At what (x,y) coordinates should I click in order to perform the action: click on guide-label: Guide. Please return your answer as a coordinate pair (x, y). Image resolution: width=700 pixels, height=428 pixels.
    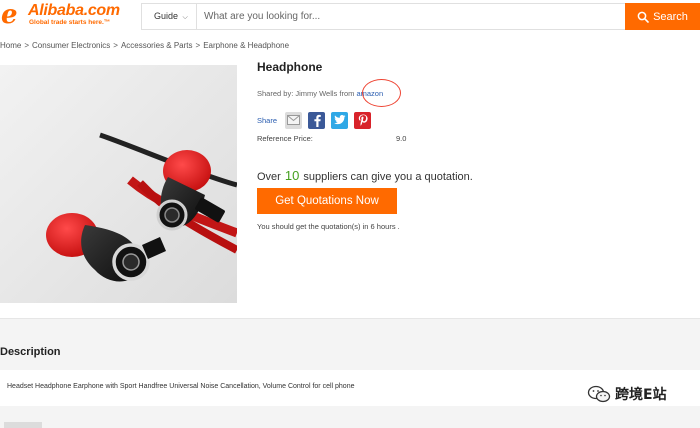
    Looking at the image, I should click on (166, 16).